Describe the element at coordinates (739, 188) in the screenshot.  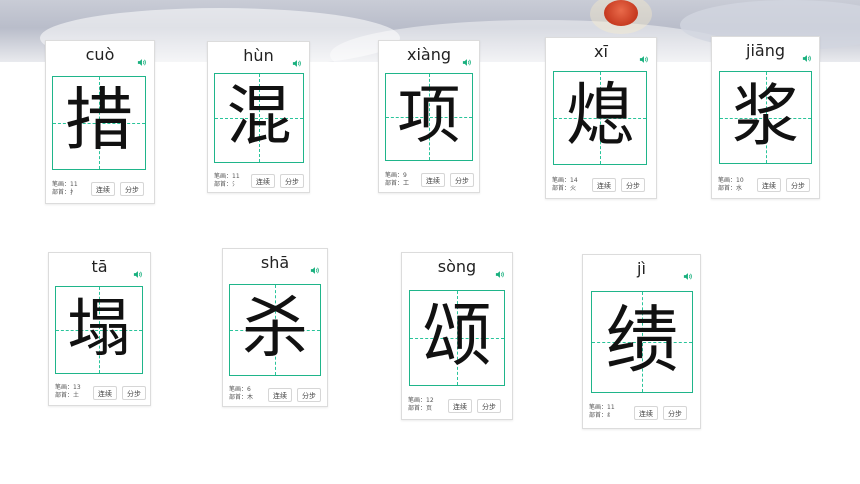
I see `radical-value: 水` at that location.